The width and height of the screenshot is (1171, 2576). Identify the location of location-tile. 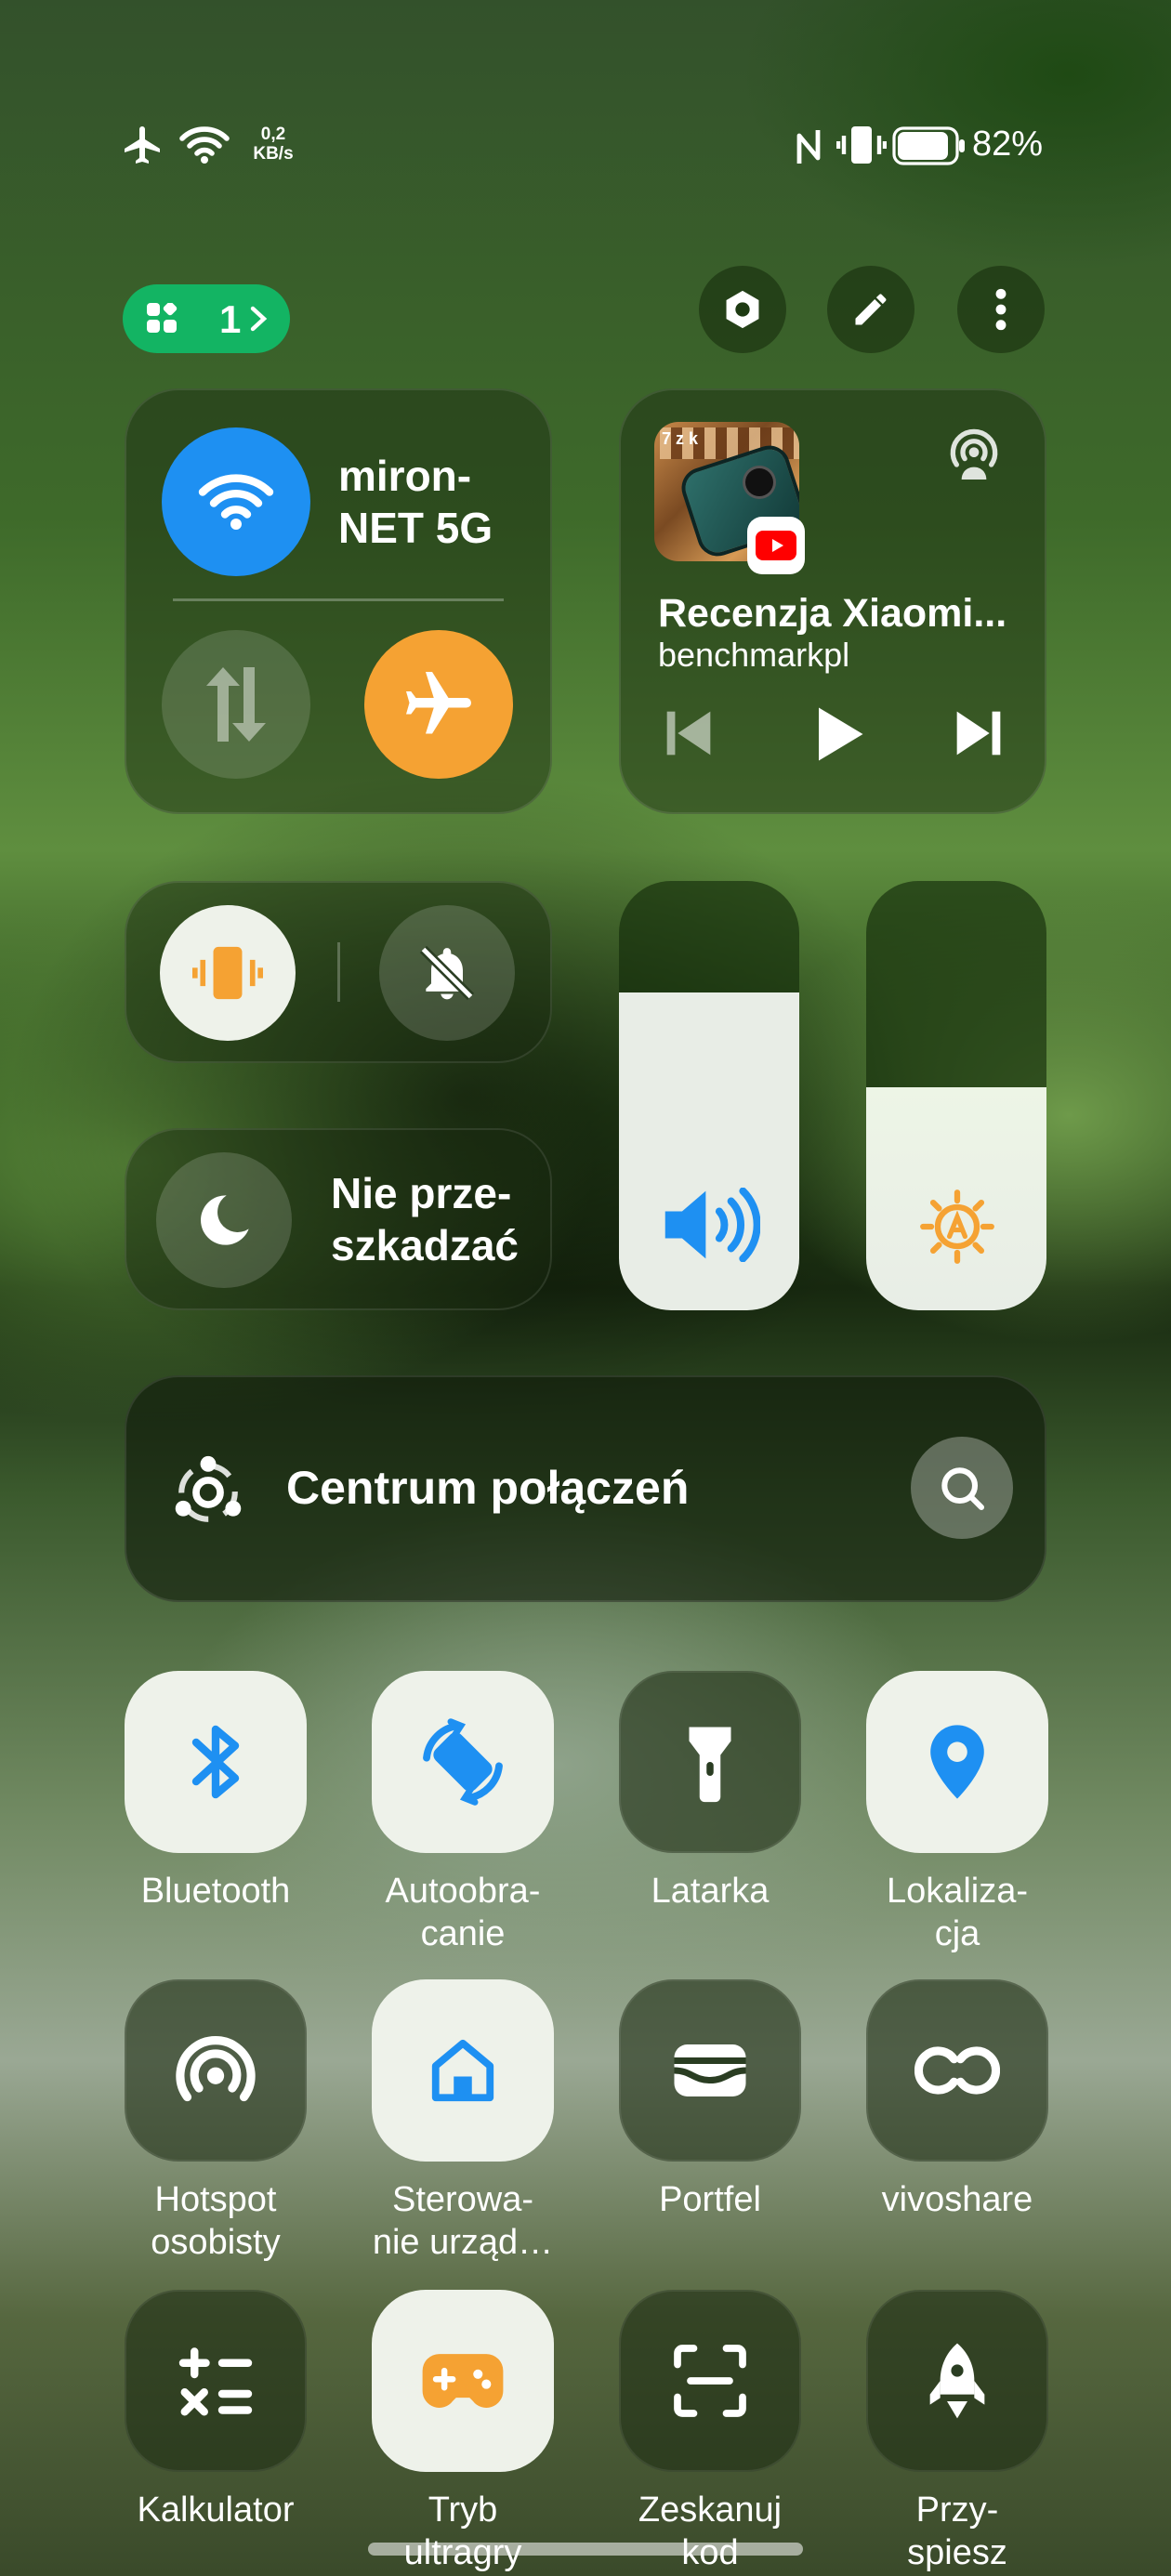
(957, 1762).